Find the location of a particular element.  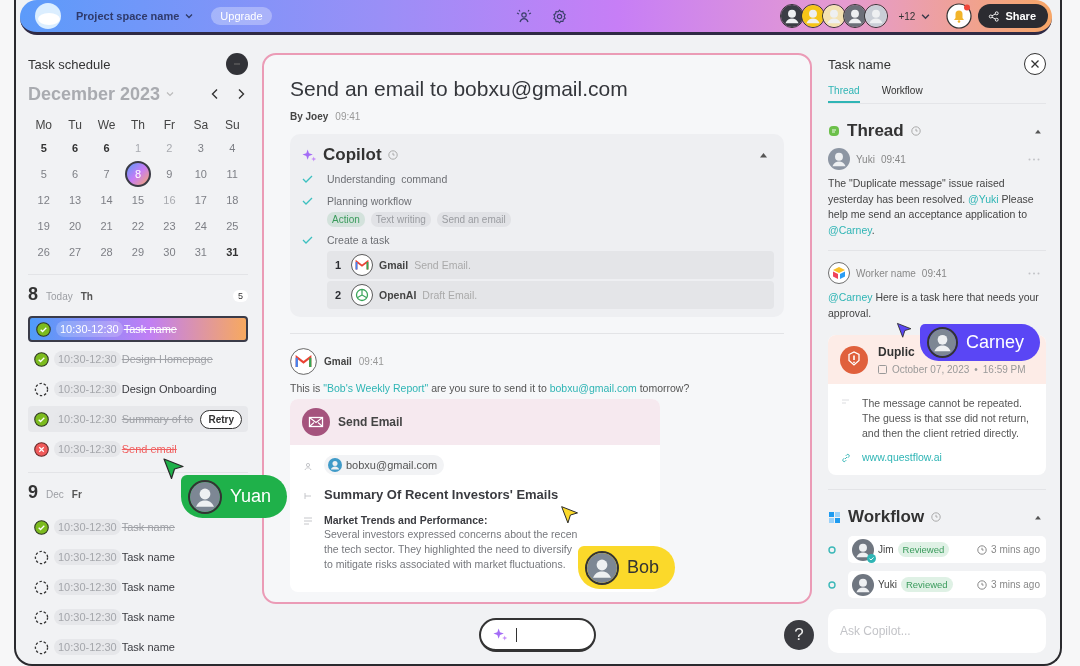

calendar-day: 26 is located at coordinates (43, 252).